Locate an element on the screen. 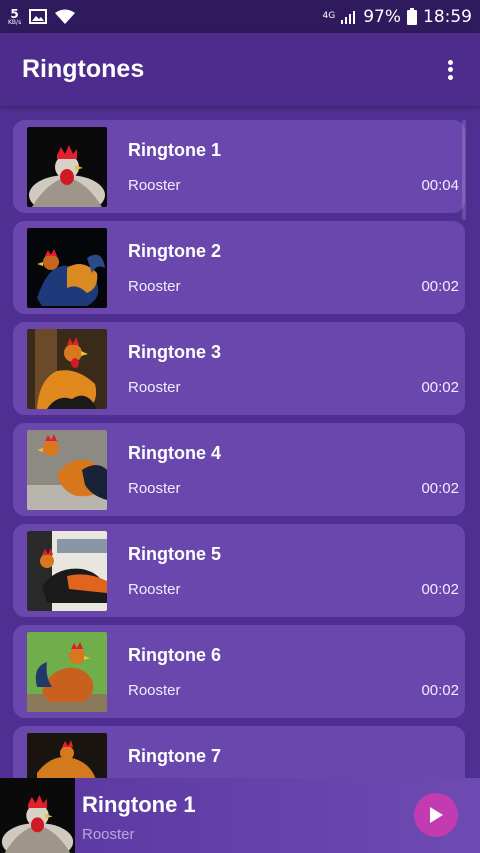 This screenshot has height=853, width=480. battery-percent: 97% is located at coordinates (382, 16).